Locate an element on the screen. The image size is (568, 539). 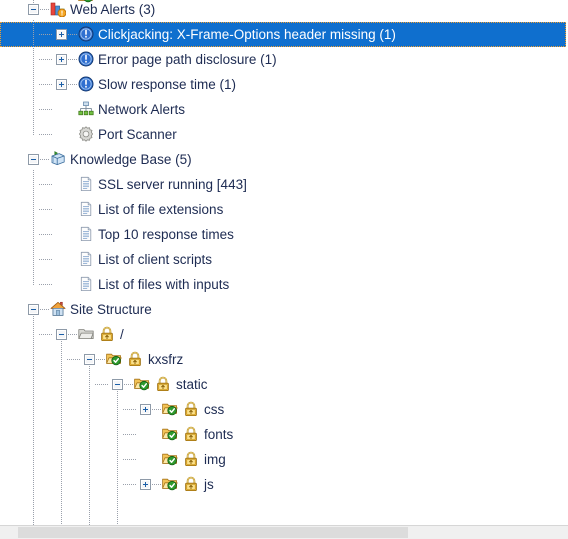
tree-item-label: img is located at coordinates (215, 459).